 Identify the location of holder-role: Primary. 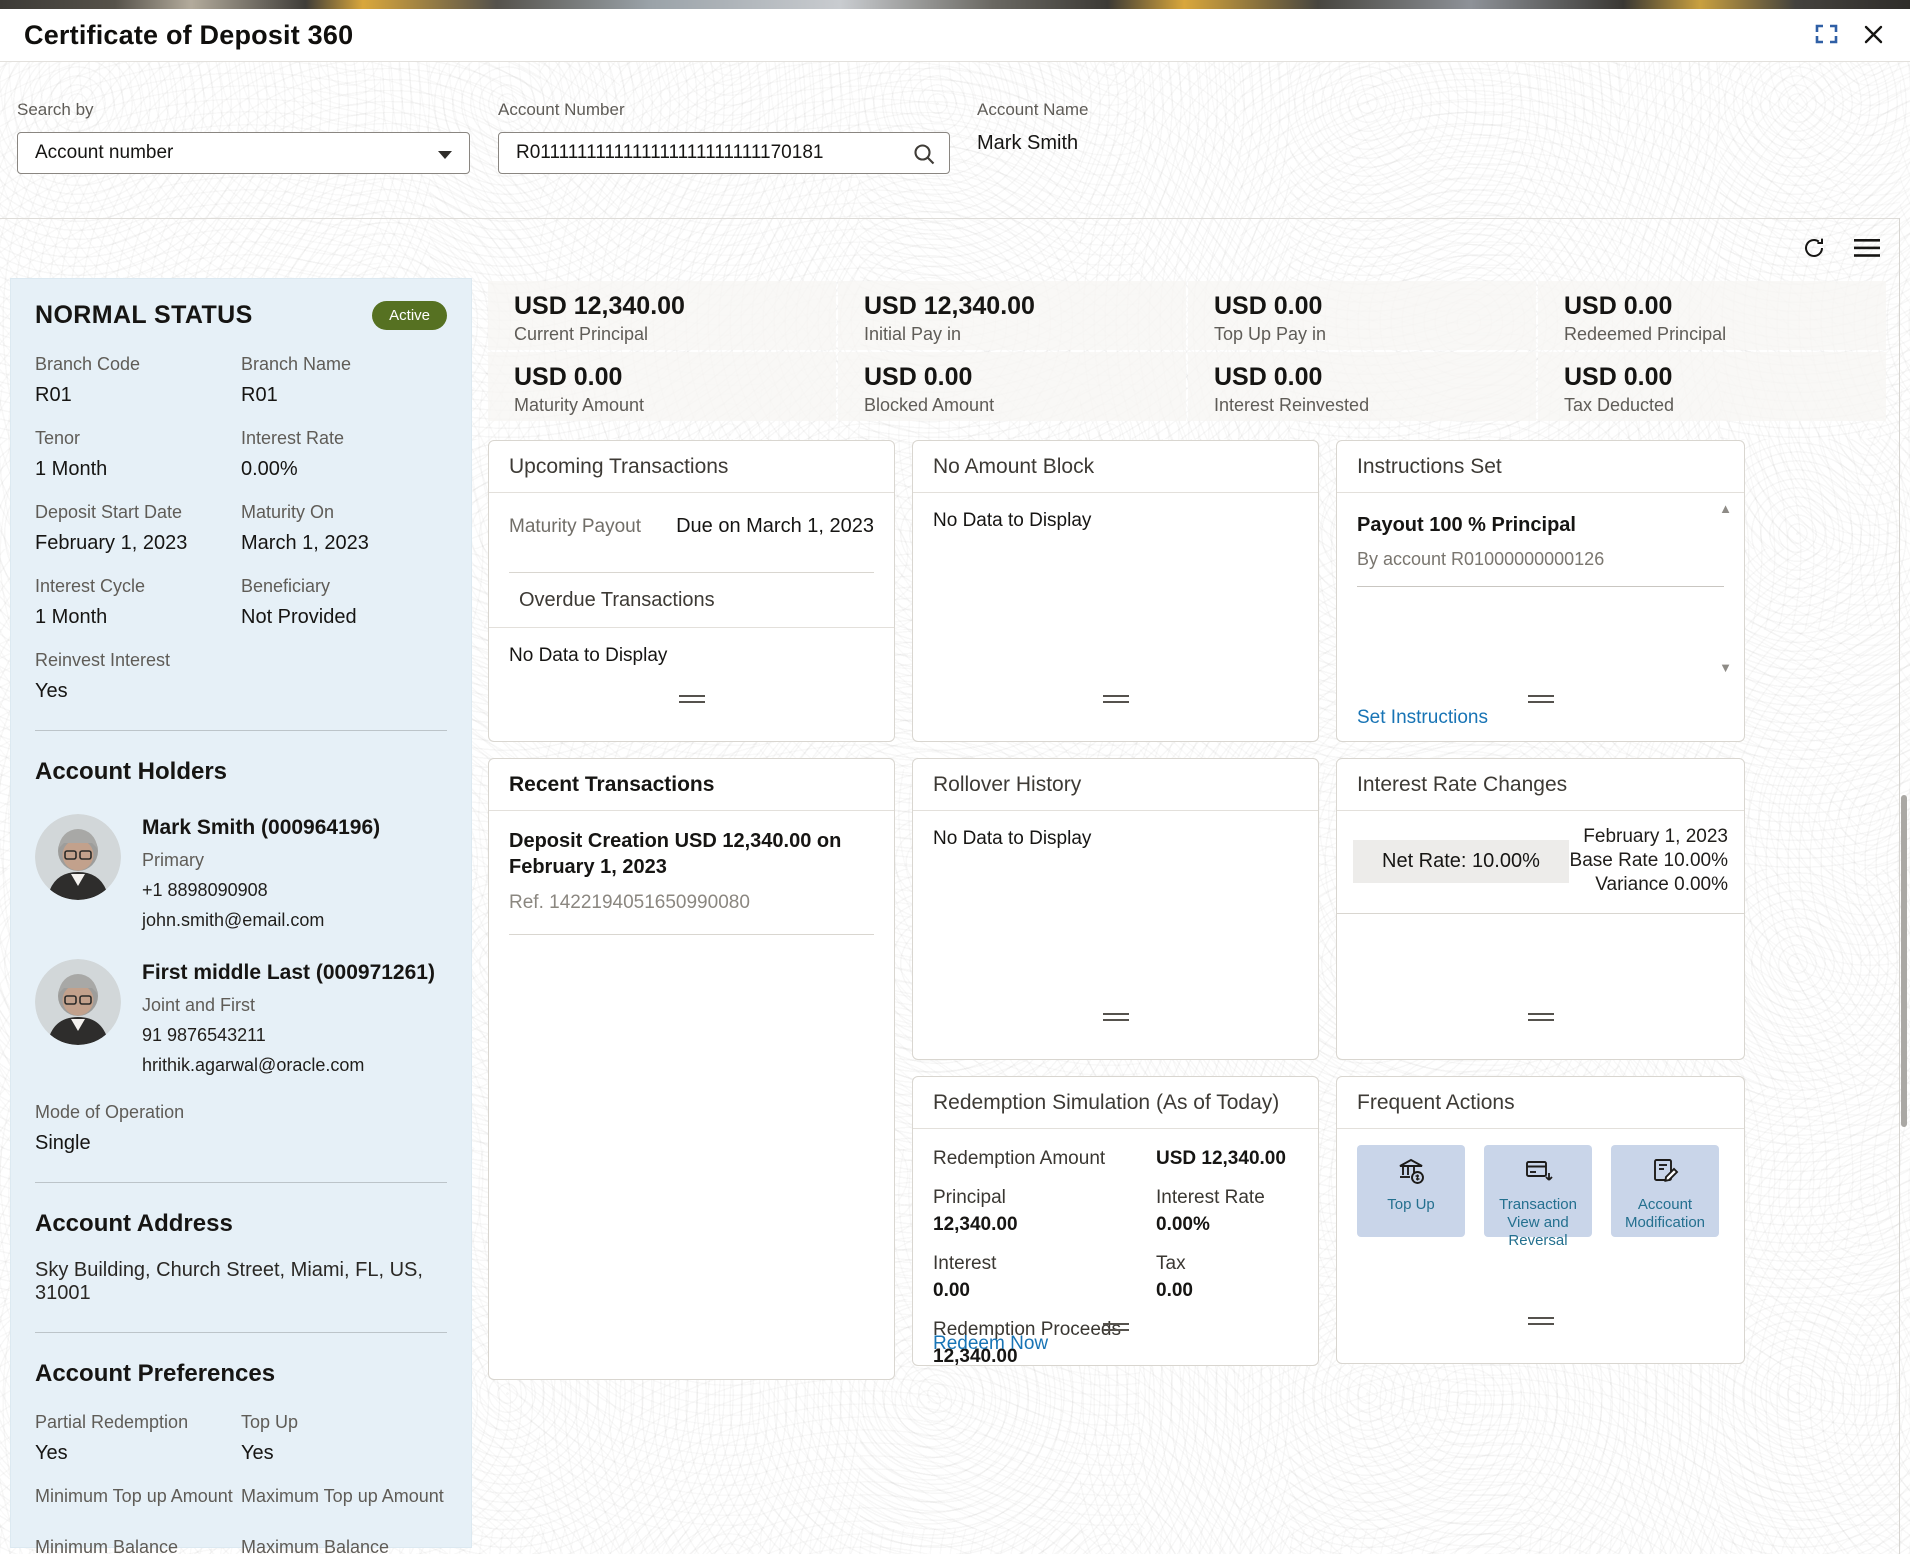
(173, 860).